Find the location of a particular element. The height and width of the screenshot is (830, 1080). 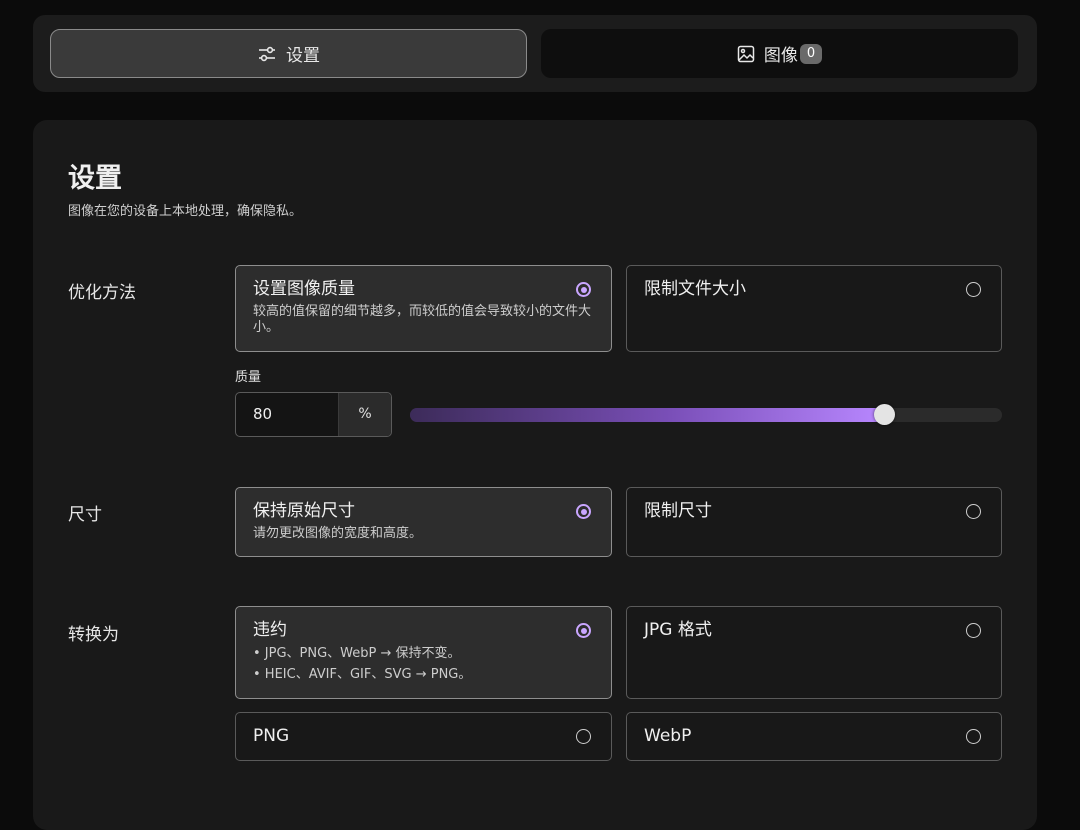

option-png: PNG is located at coordinates (423, 736).